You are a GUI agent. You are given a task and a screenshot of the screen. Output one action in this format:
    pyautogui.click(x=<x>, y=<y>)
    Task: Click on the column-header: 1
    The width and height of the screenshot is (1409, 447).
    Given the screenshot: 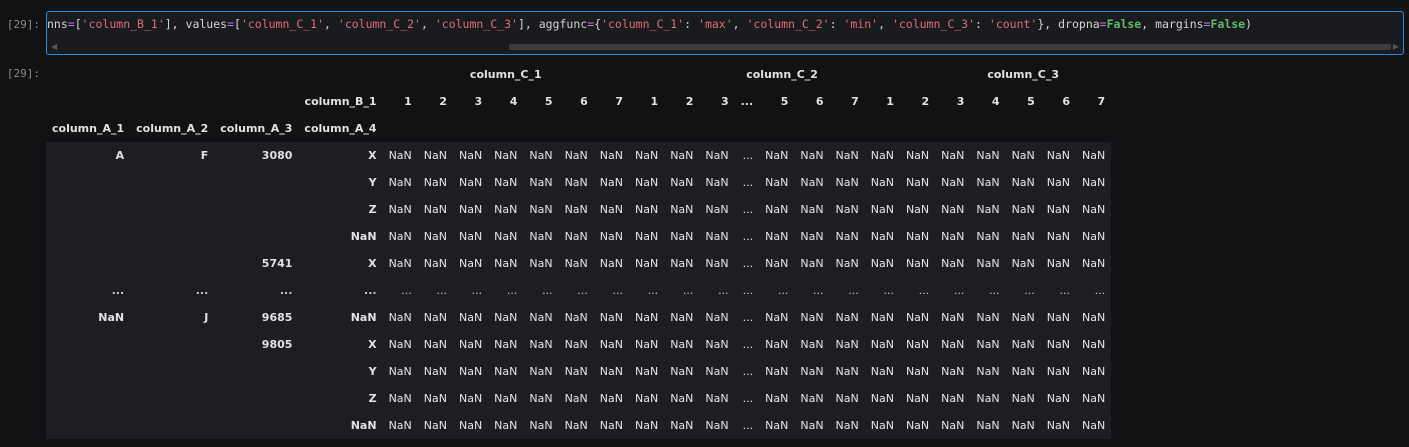 What is the action you would take?
    pyautogui.click(x=408, y=101)
    